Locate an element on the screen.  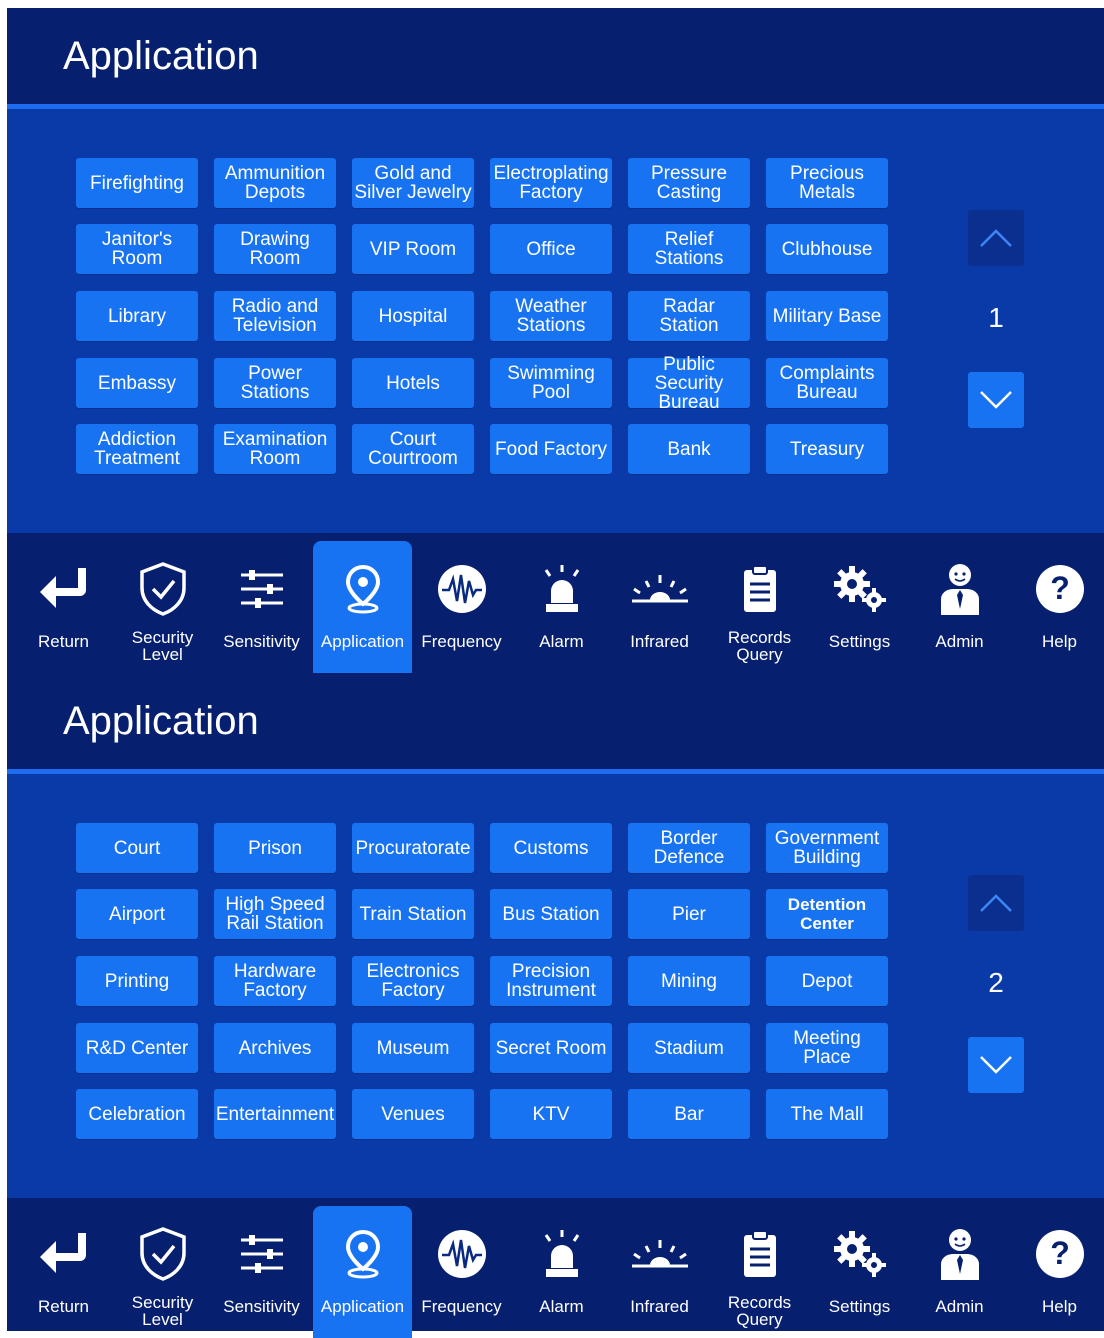
app-button: Gold and Silver Jewelry is located at coordinates (413, 183).